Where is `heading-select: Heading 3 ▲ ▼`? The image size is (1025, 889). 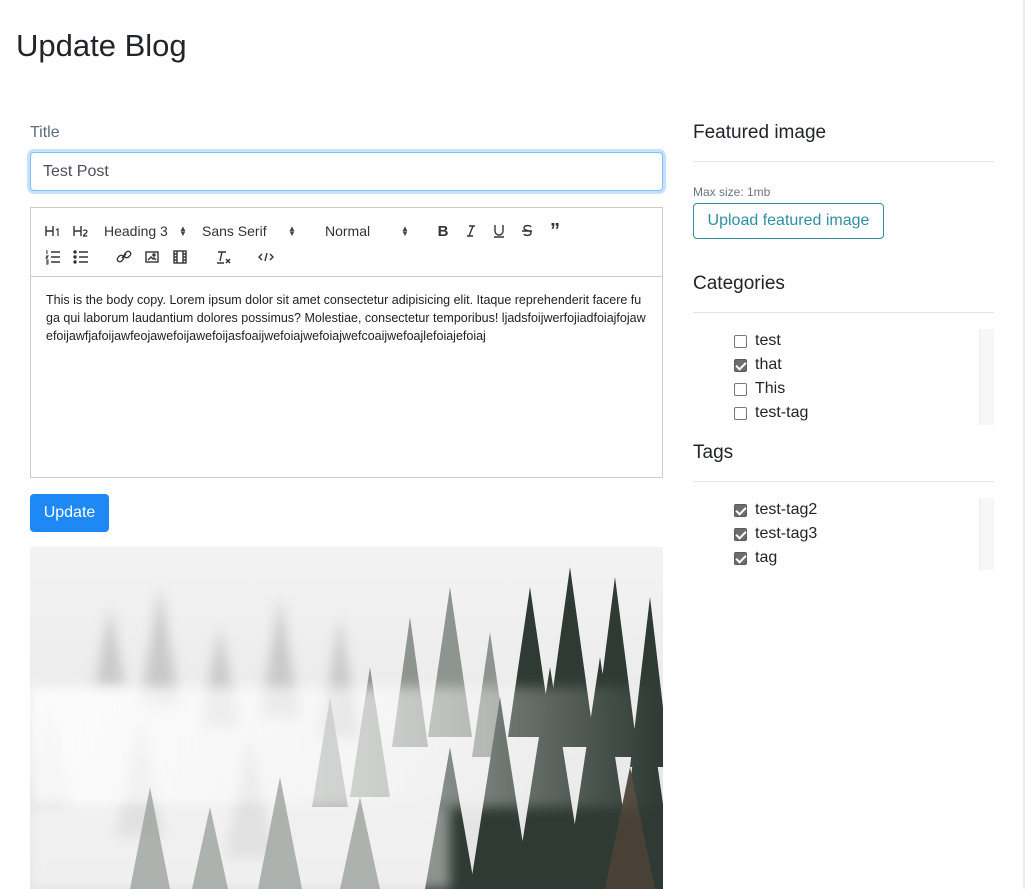 heading-select: Heading 3 ▲ ▼ is located at coordinates (147, 231).